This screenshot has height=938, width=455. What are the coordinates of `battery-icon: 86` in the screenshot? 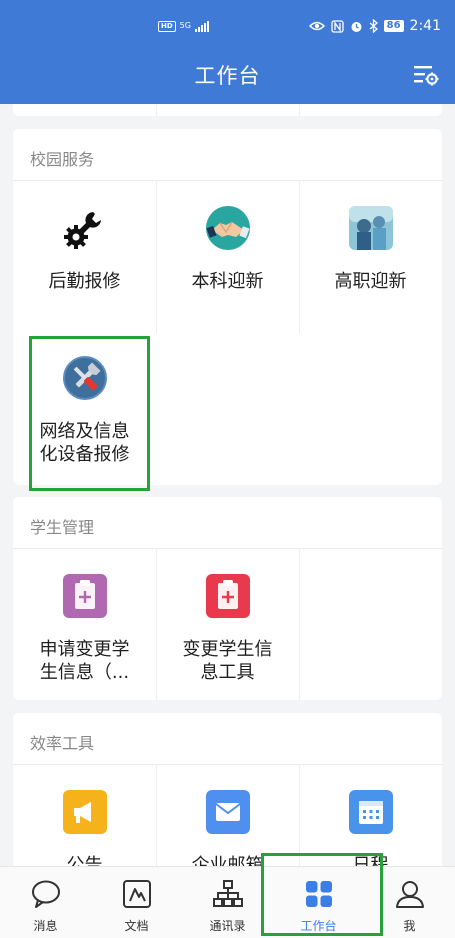 It's located at (393, 26).